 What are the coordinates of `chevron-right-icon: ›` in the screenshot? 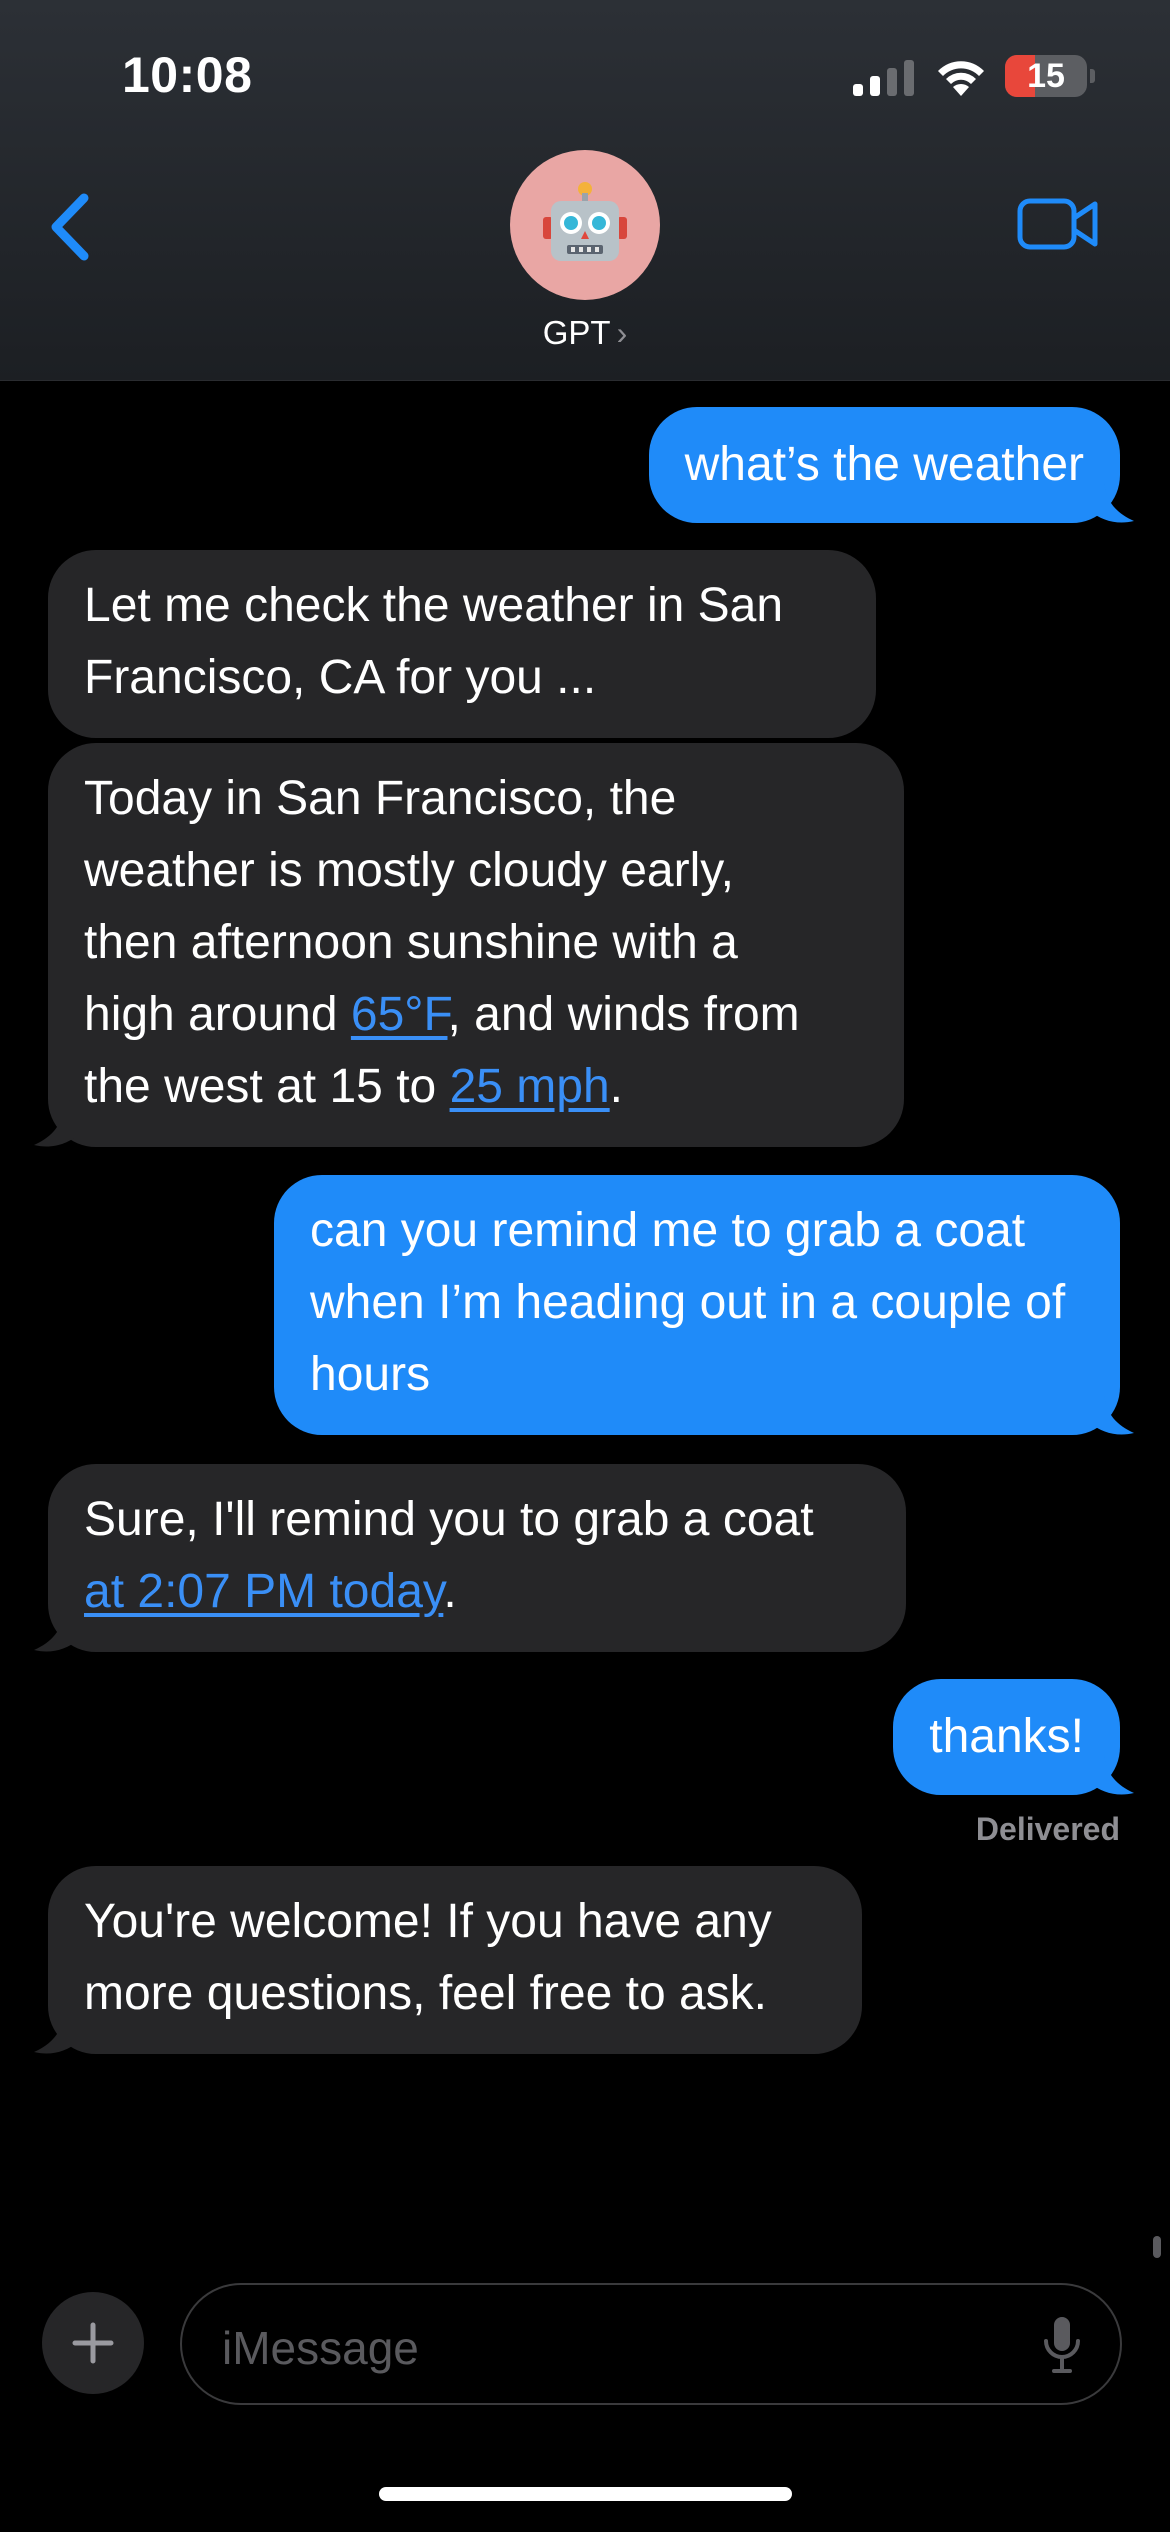 It's located at (622, 333).